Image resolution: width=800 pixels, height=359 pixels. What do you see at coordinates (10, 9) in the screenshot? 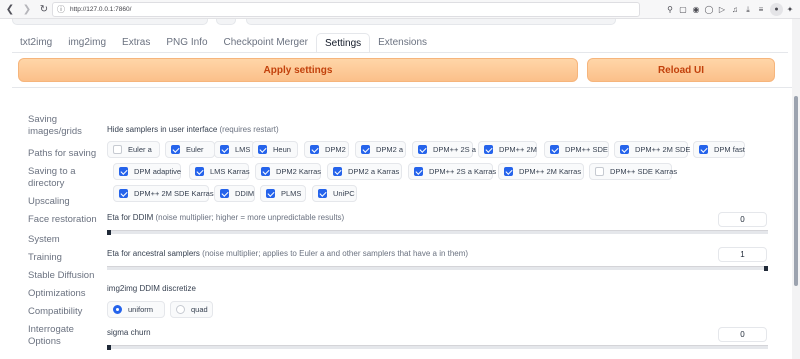
I see `back-icon: ❮` at bounding box center [10, 9].